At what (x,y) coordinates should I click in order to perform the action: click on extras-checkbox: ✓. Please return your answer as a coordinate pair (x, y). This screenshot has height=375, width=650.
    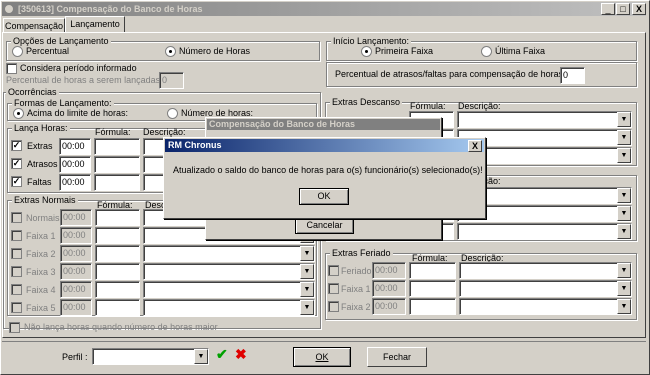
    Looking at the image, I should click on (16, 145).